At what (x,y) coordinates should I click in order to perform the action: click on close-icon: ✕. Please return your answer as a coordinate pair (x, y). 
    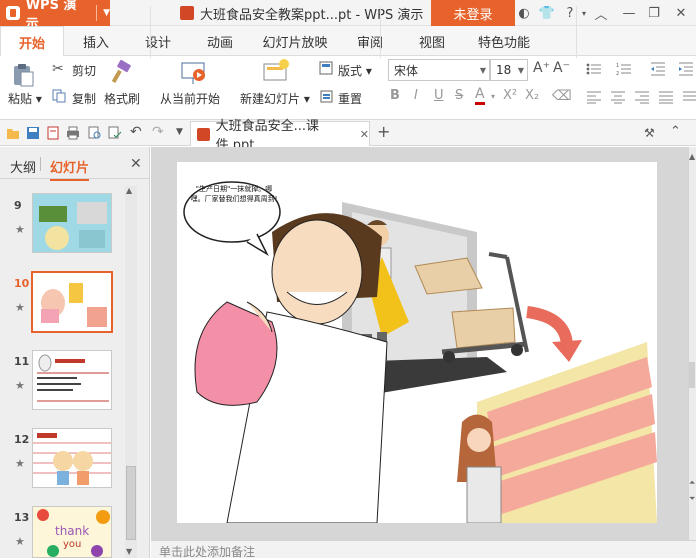
    Looking at the image, I should click on (681, 13).